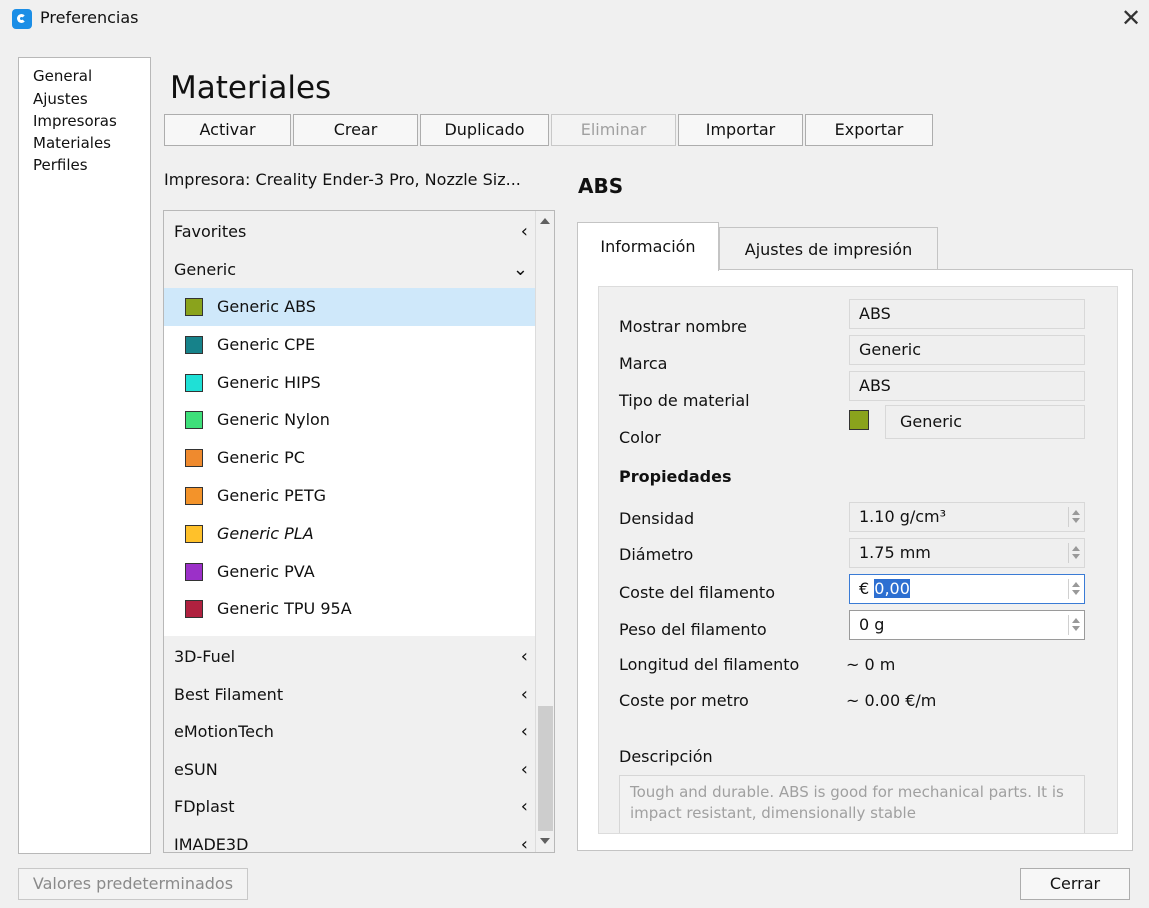 This screenshot has width=1149, height=908. Describe the element at coordinates (613, 130) in the screenshot. I see `delete-button: Eliminar` at that location.